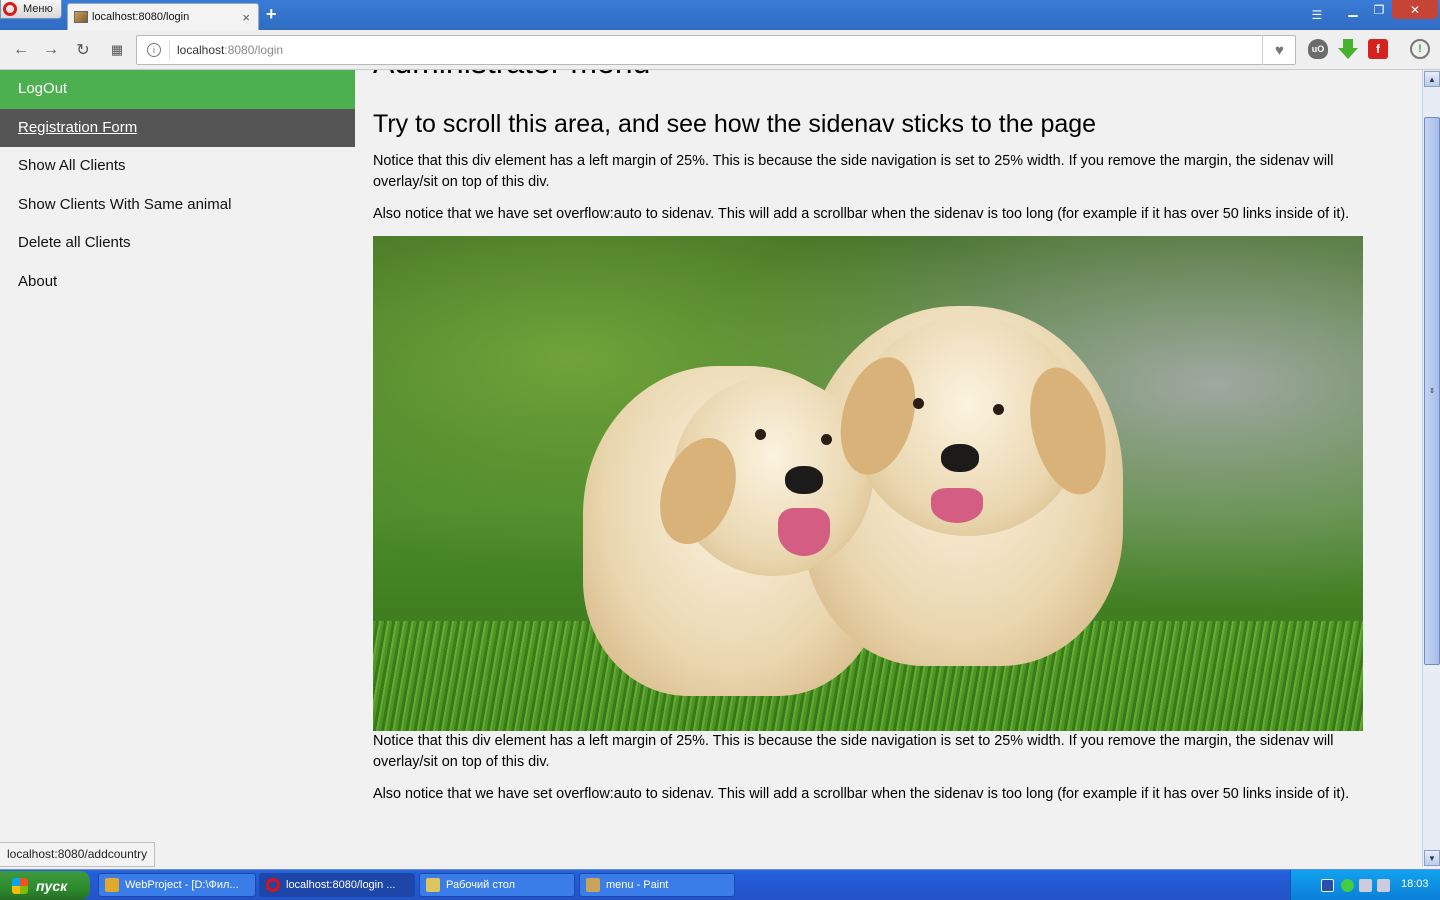 Image resolution: width=1440 pixels, height=900 pixels. What do you see at coordinates (1415, 9) in the screenshot?
I see `window-close-icon: ✕` at bounding box center [1415, 9].